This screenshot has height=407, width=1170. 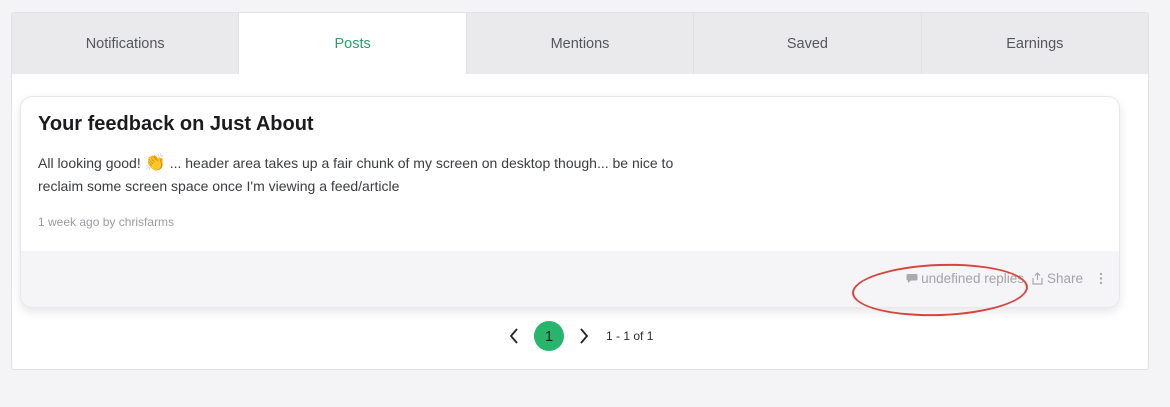 What do you see at coordinates (176, 124) in the screenshot?
I see `post-title: Your feedback on Just About` at bounding box center [176, 124].